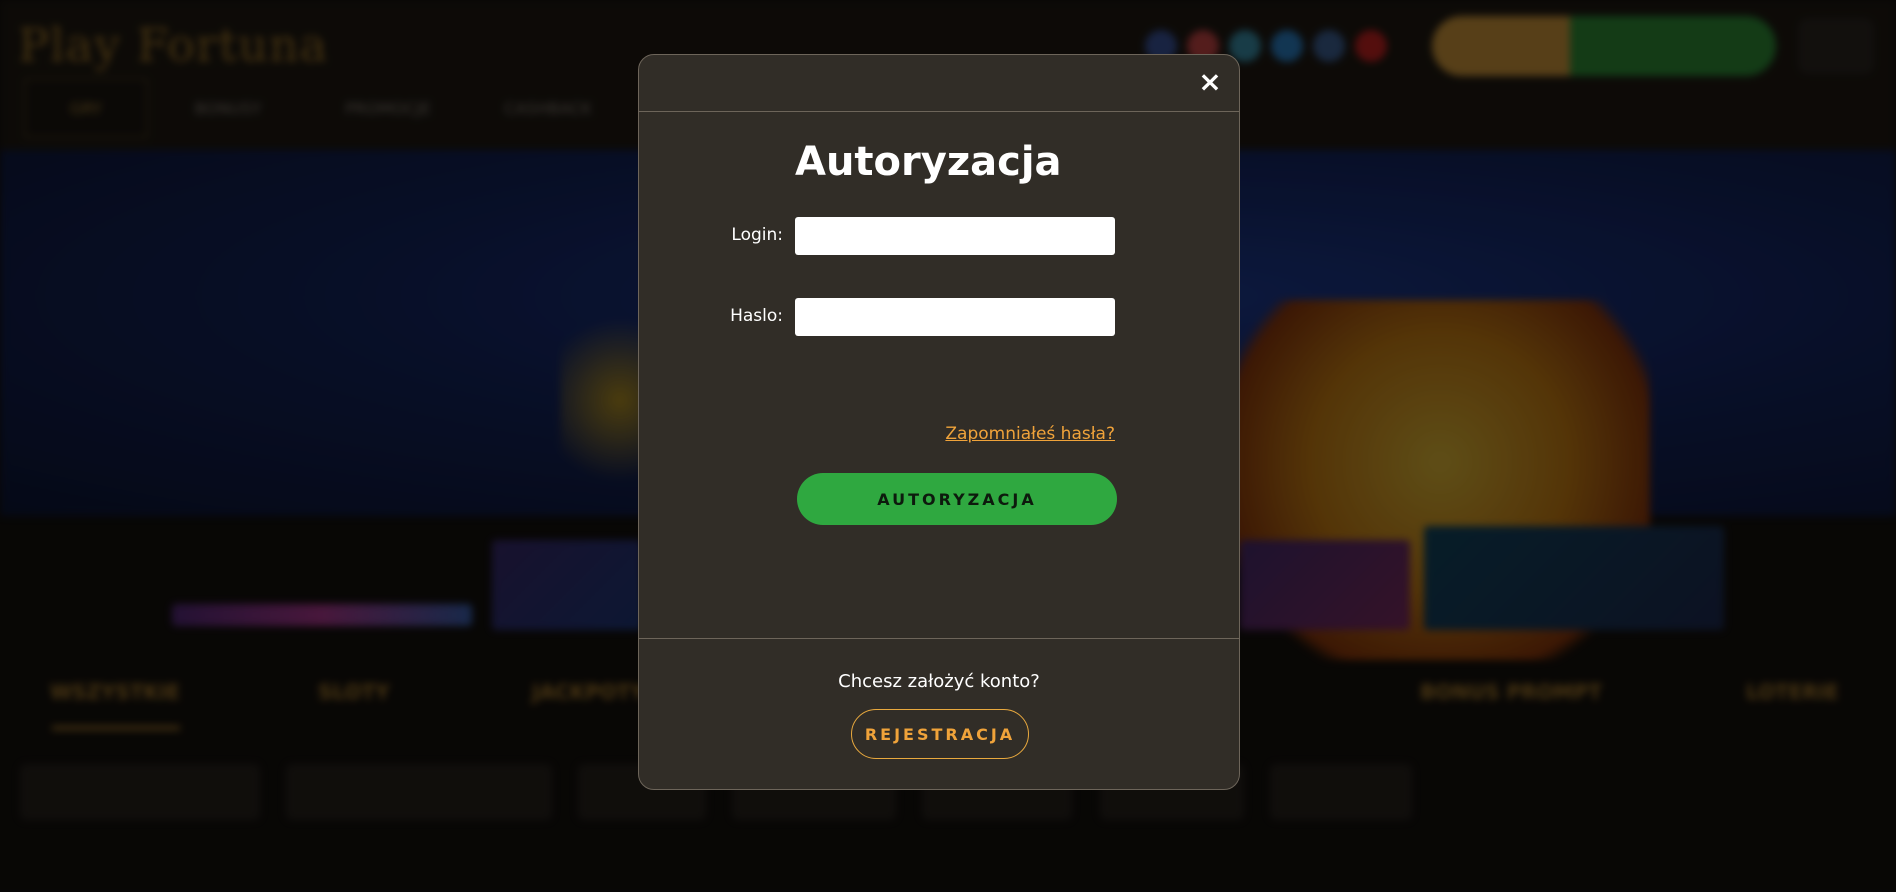 The image size is (1896, 892). What do you see at coordinates (939, 681) in the screenshot?
I see `register-prompt: Chcesz założyć konto?` at bounding box center [939, 681].